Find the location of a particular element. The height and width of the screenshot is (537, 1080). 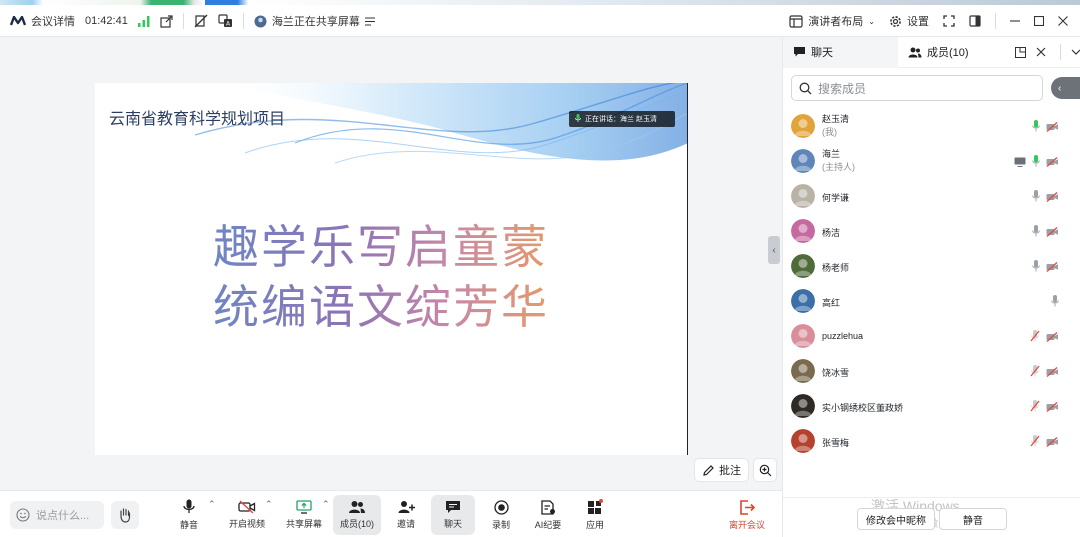

apps-button: 应用 is located at coordinates (595, 515).